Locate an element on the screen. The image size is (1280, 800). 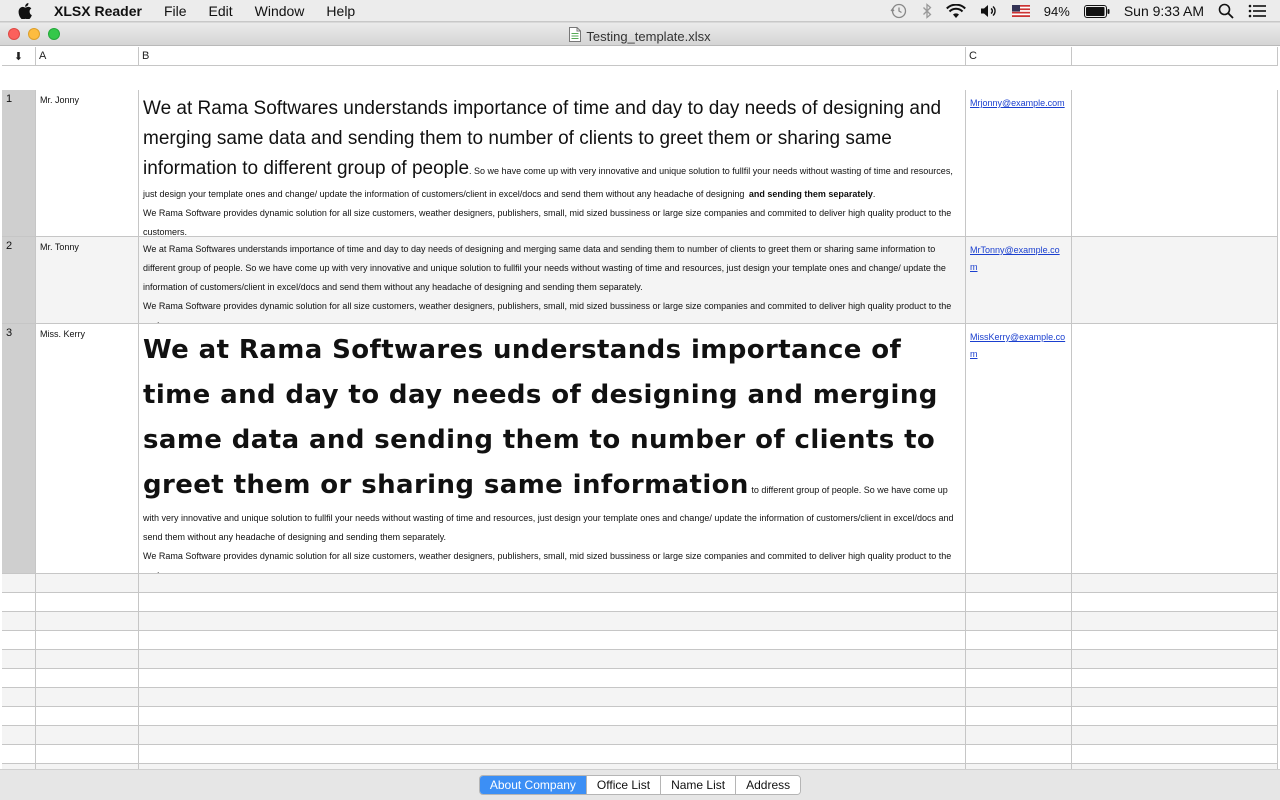
battery-icon is located at coordinates (1096, 11).